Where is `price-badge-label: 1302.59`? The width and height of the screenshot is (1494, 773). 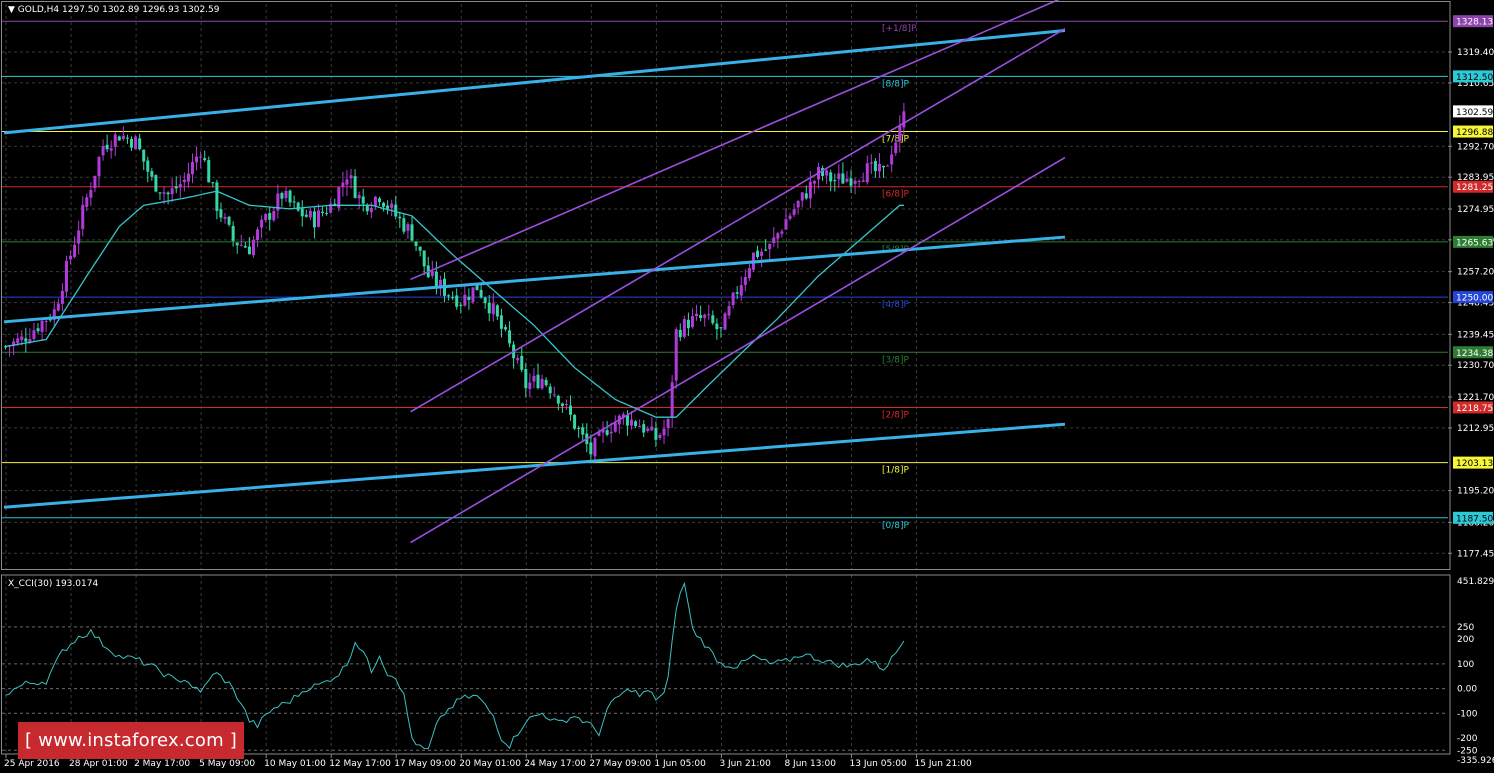
price-badge-label: 1302.59 is located at coordinates (1474, 113).